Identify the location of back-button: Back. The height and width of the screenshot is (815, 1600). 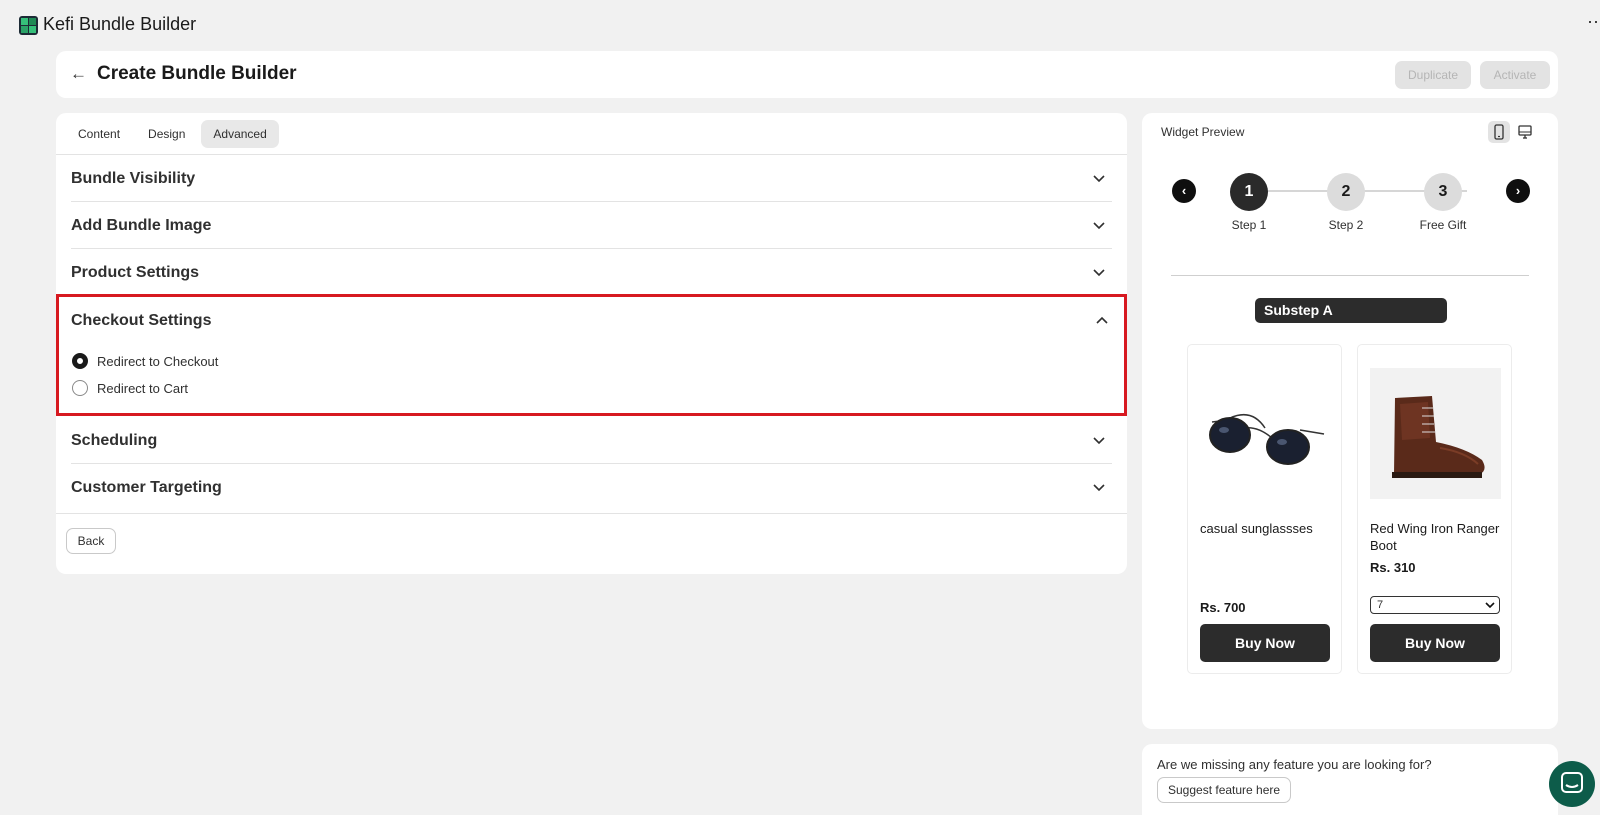
(91, 541).